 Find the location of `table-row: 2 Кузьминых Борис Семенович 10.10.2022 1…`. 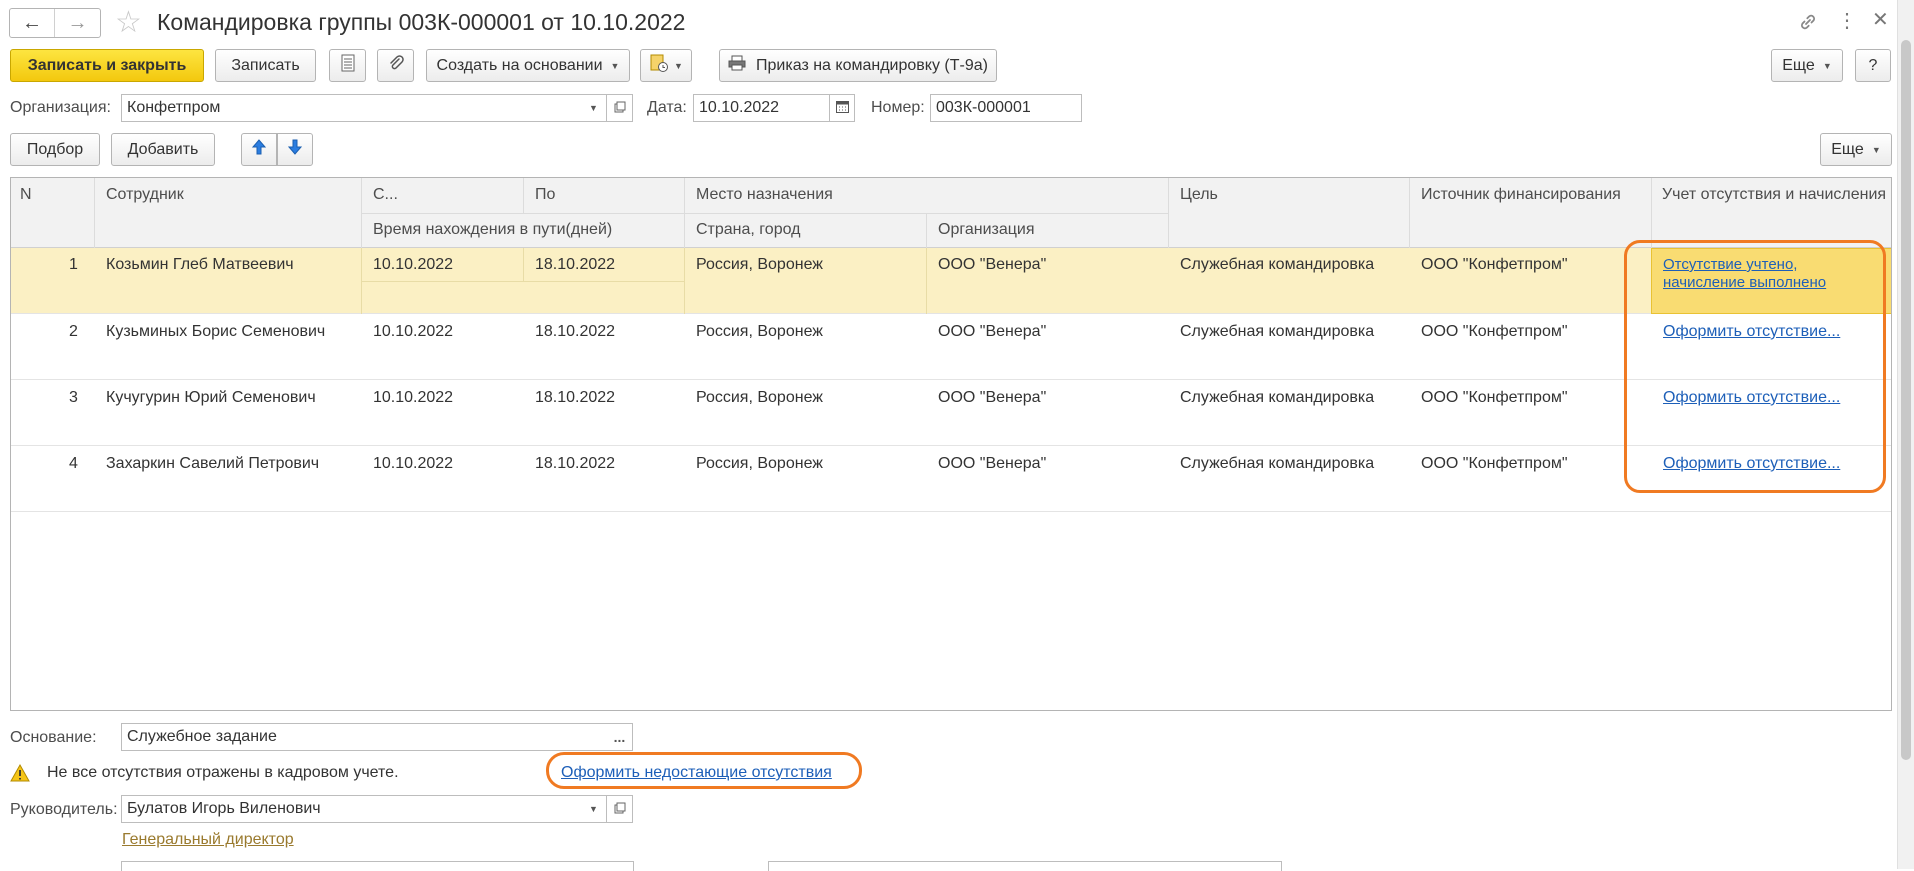

table-row: 2 Кузьминых Борис Семенович 10.10.2022 1… is located at coordinates (951, 347).